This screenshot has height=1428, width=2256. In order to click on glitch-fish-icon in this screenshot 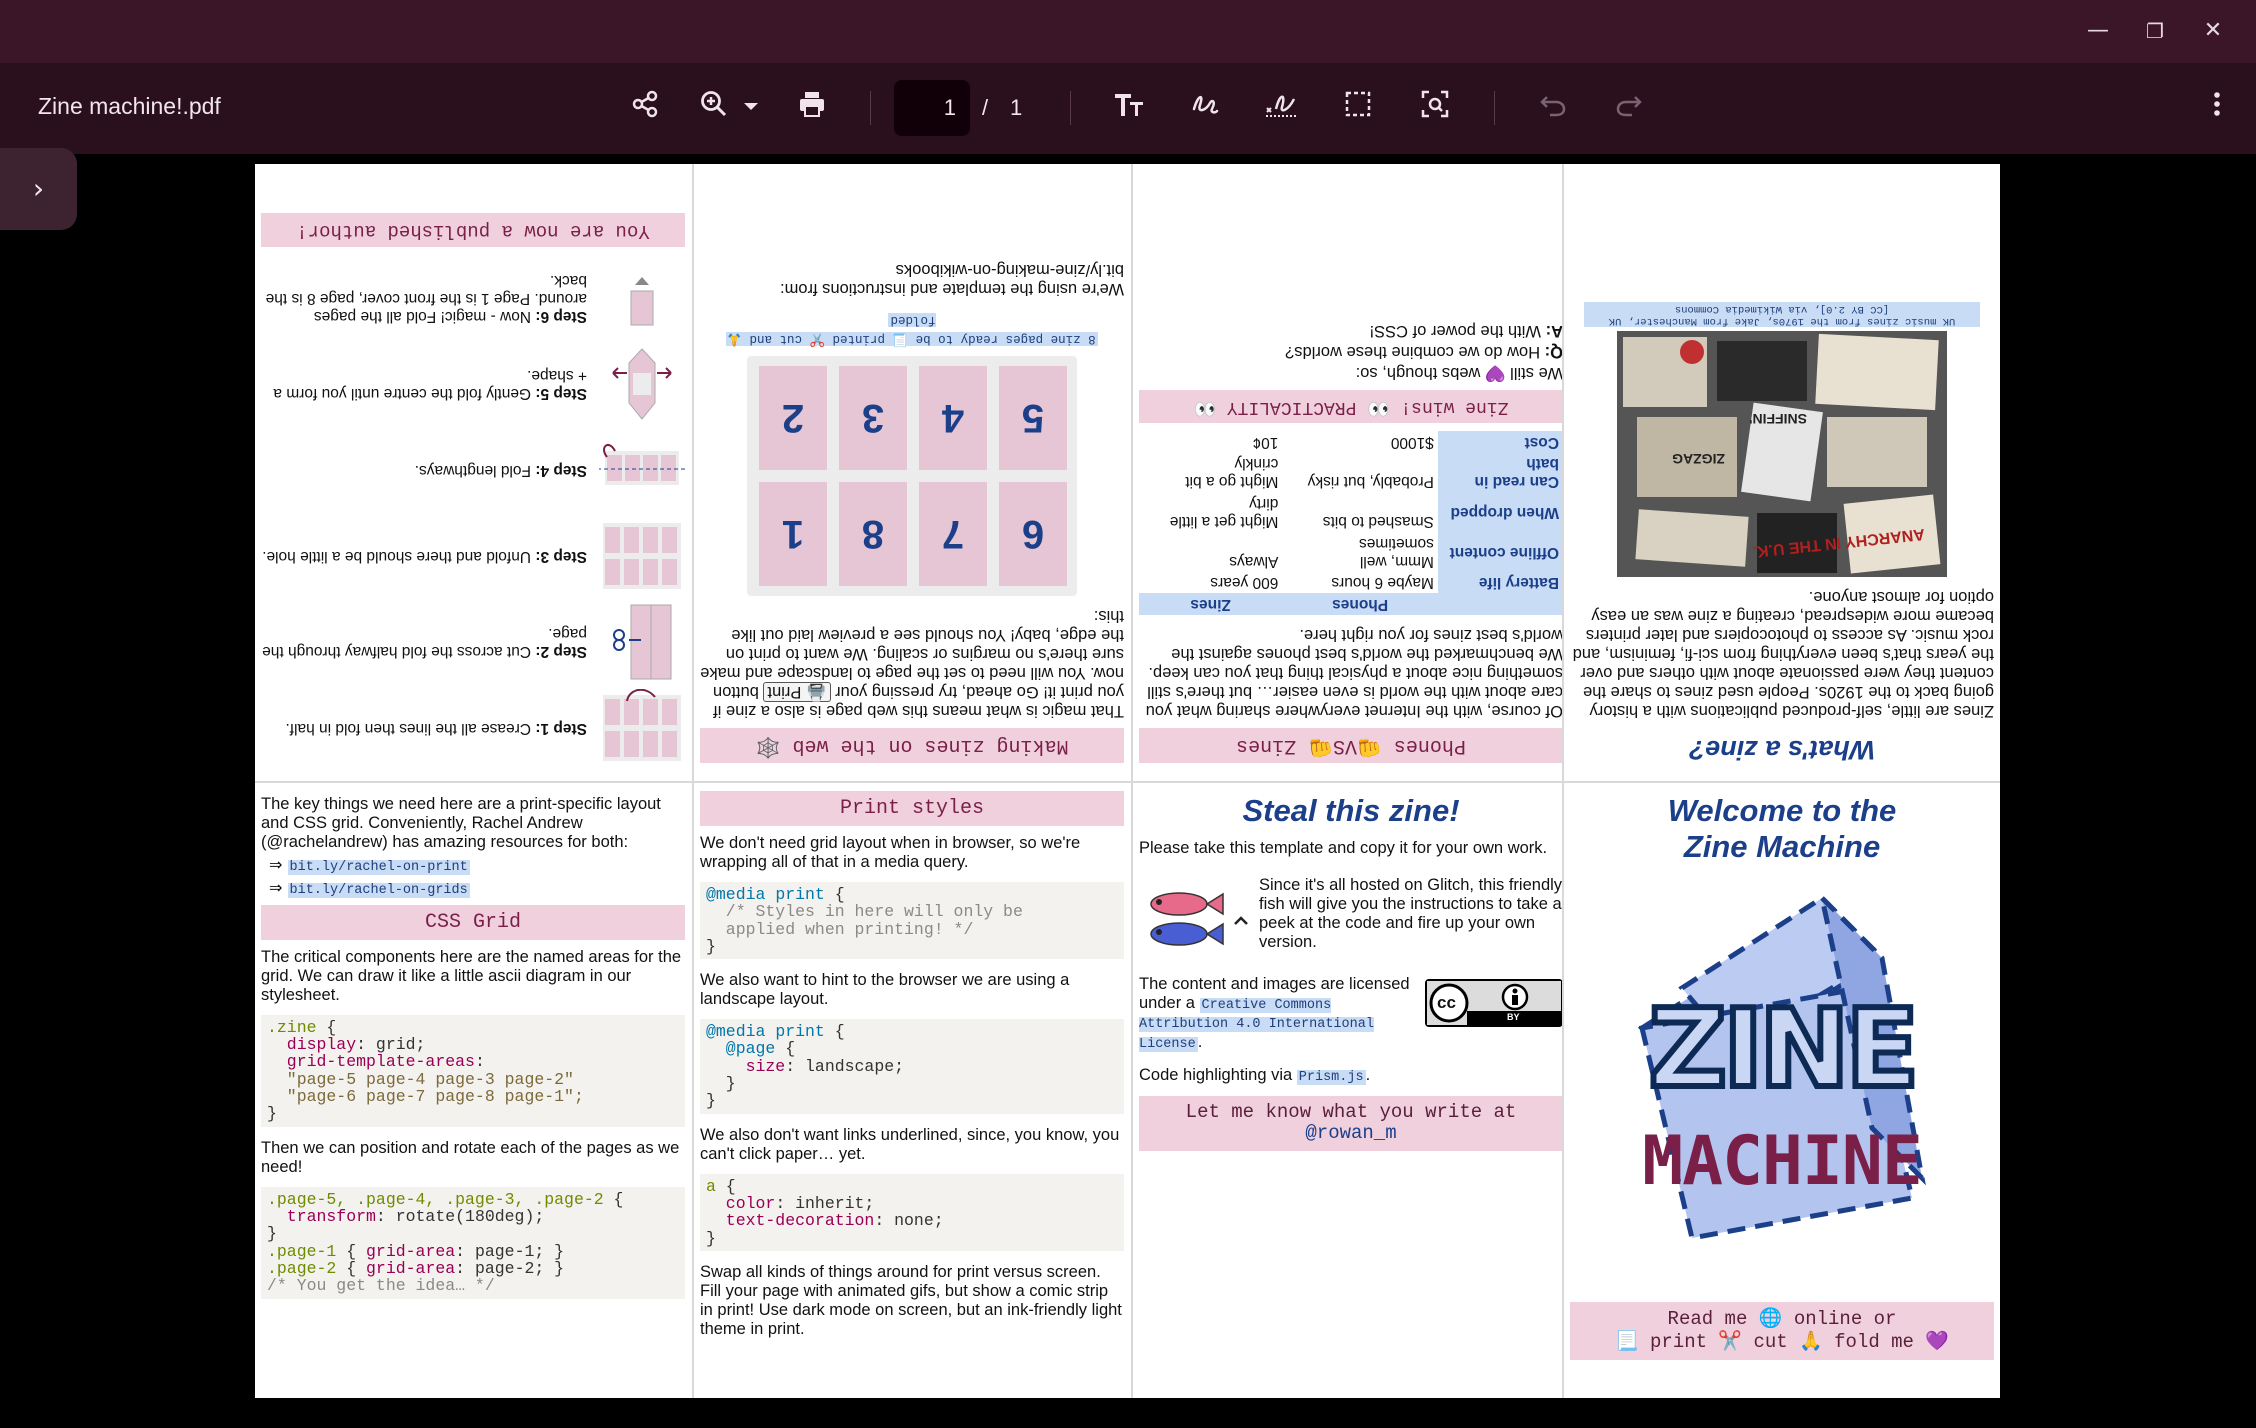, I will do `click(1199, 920)`.